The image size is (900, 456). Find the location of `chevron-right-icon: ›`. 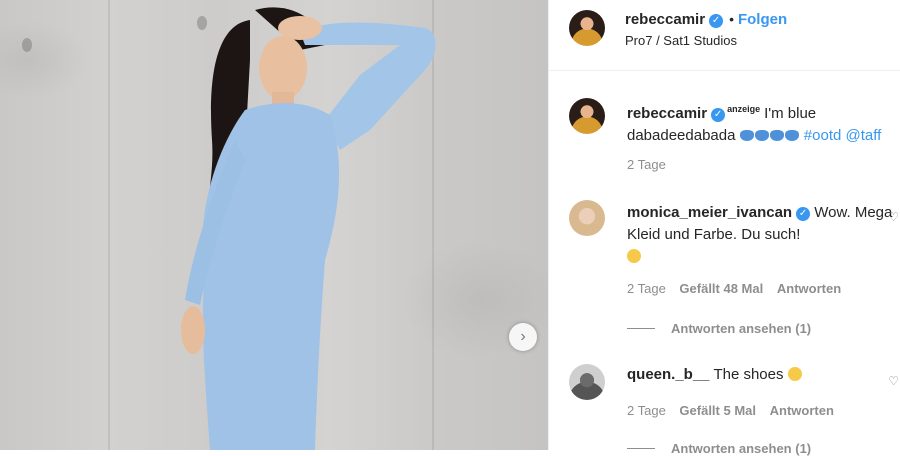

chevron-right-icon: › is located at coordinates (523, 336).